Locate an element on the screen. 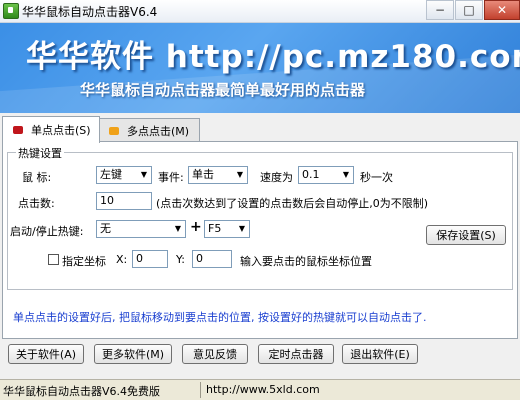 This screenshot has height=400, width=520. exit-button: 退出软件(E) is located at coordinates (380, 354).